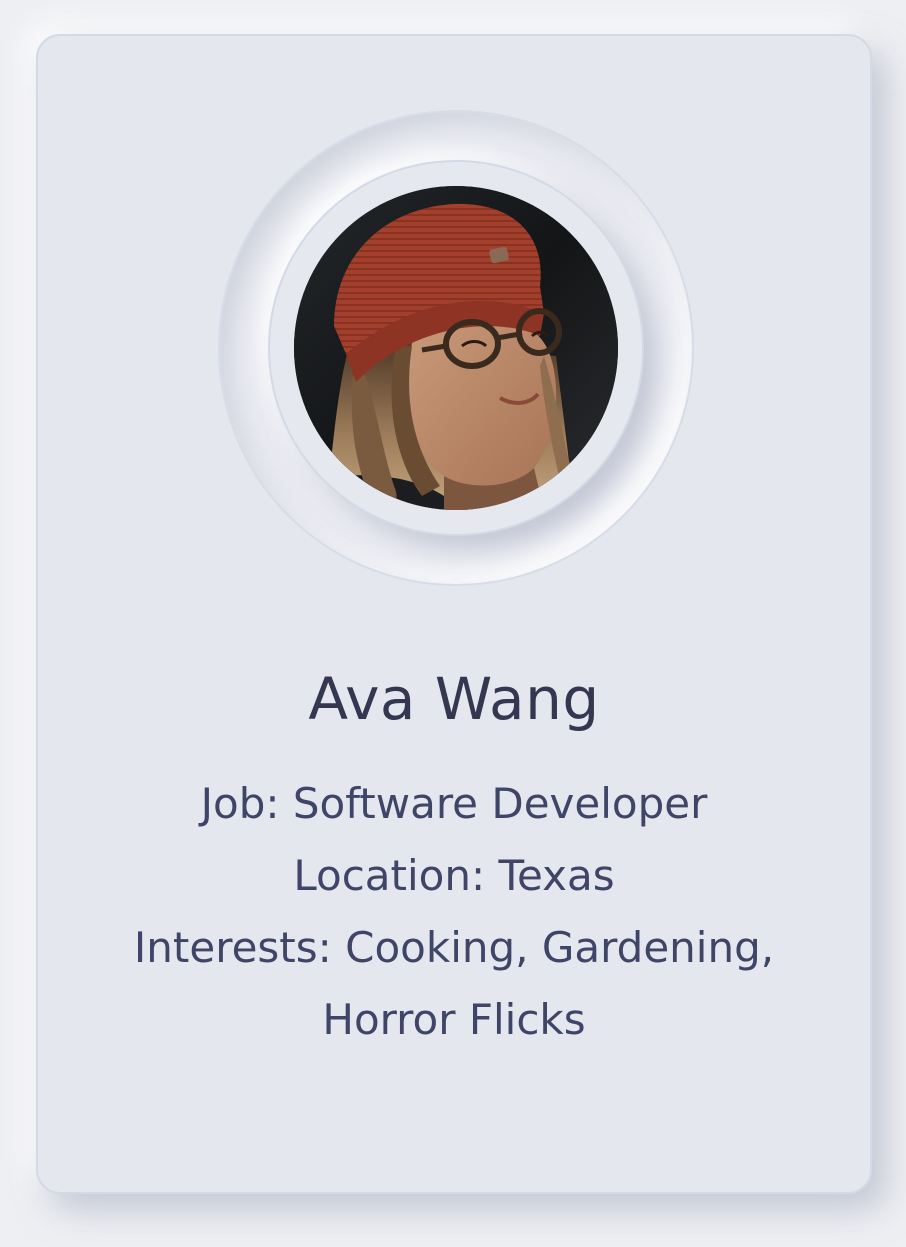 The width and height of the screenshot is (906, 1247). I want to click on location-line: Location: Texas, so click(454, 876).